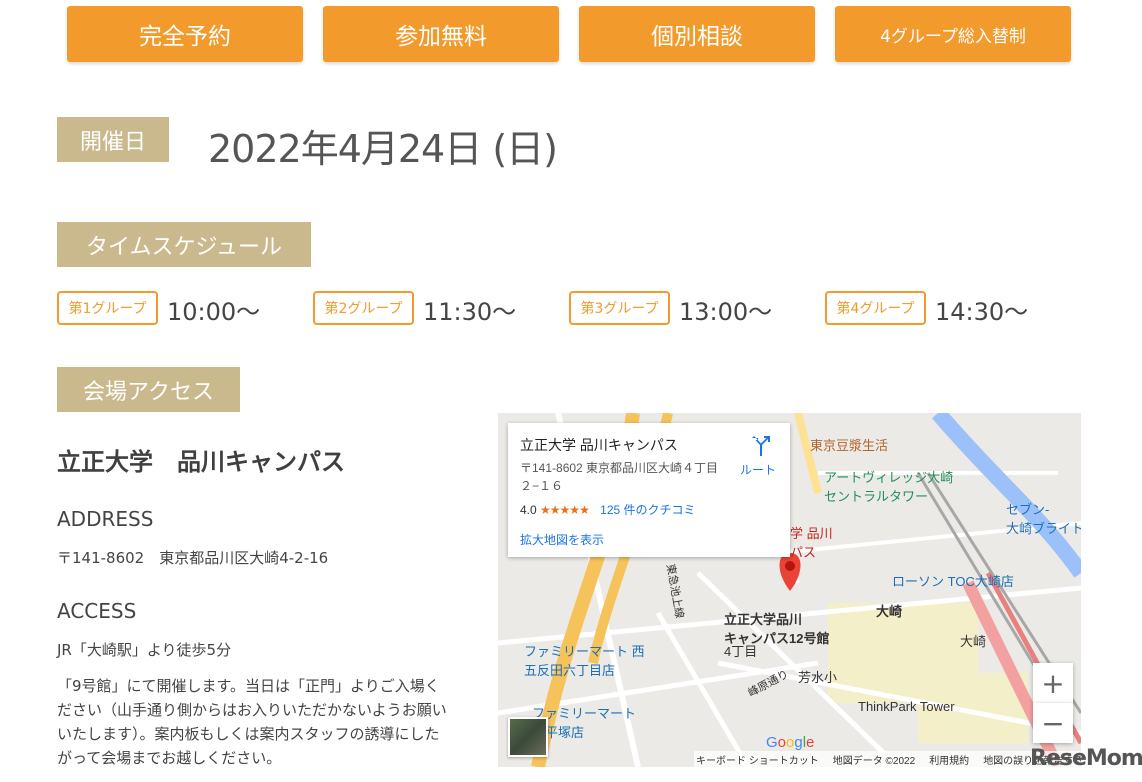  I want to click on satellite-toggle, so click(528, 737).